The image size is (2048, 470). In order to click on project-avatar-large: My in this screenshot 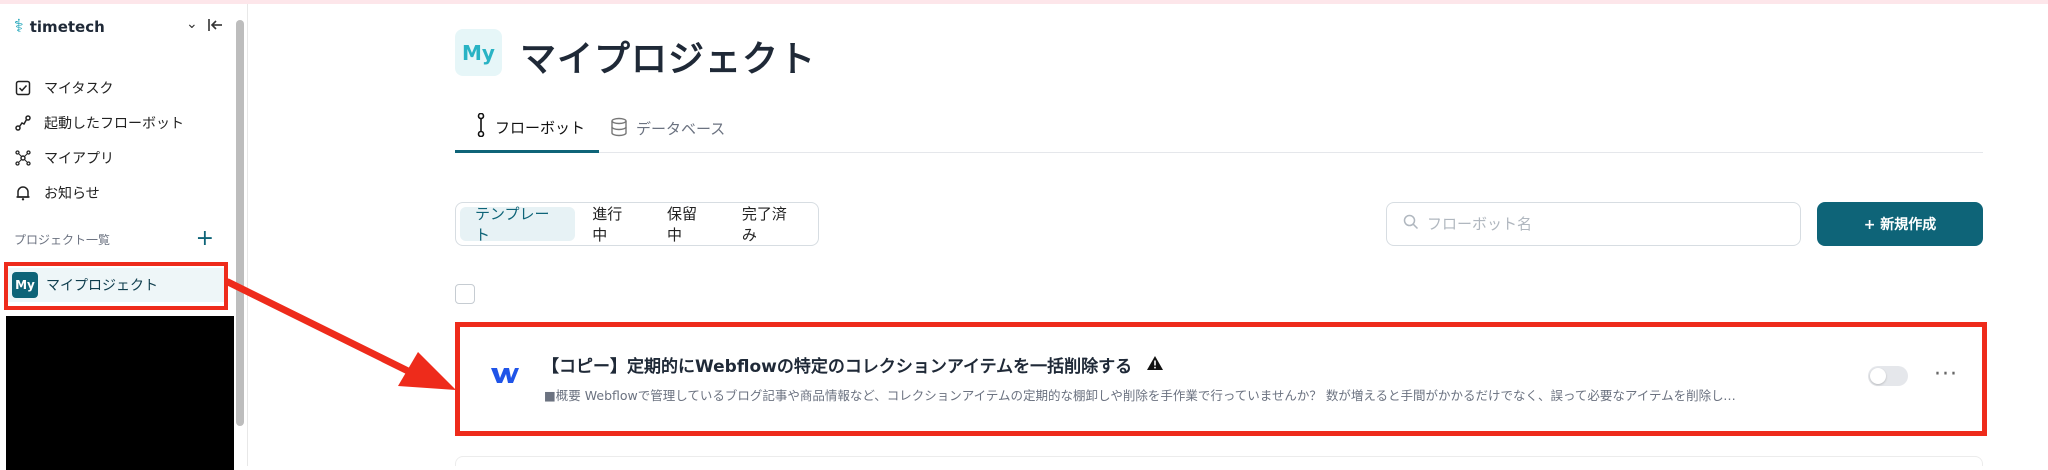, I will do `click(478, 52)`.